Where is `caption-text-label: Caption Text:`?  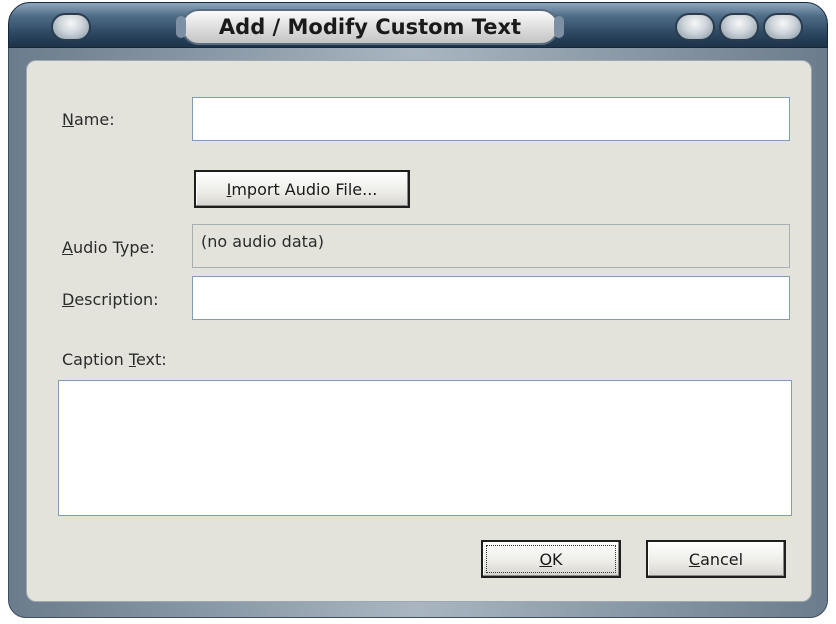 caption-text-label: Caption Text: is located at coordinates (114, 359).